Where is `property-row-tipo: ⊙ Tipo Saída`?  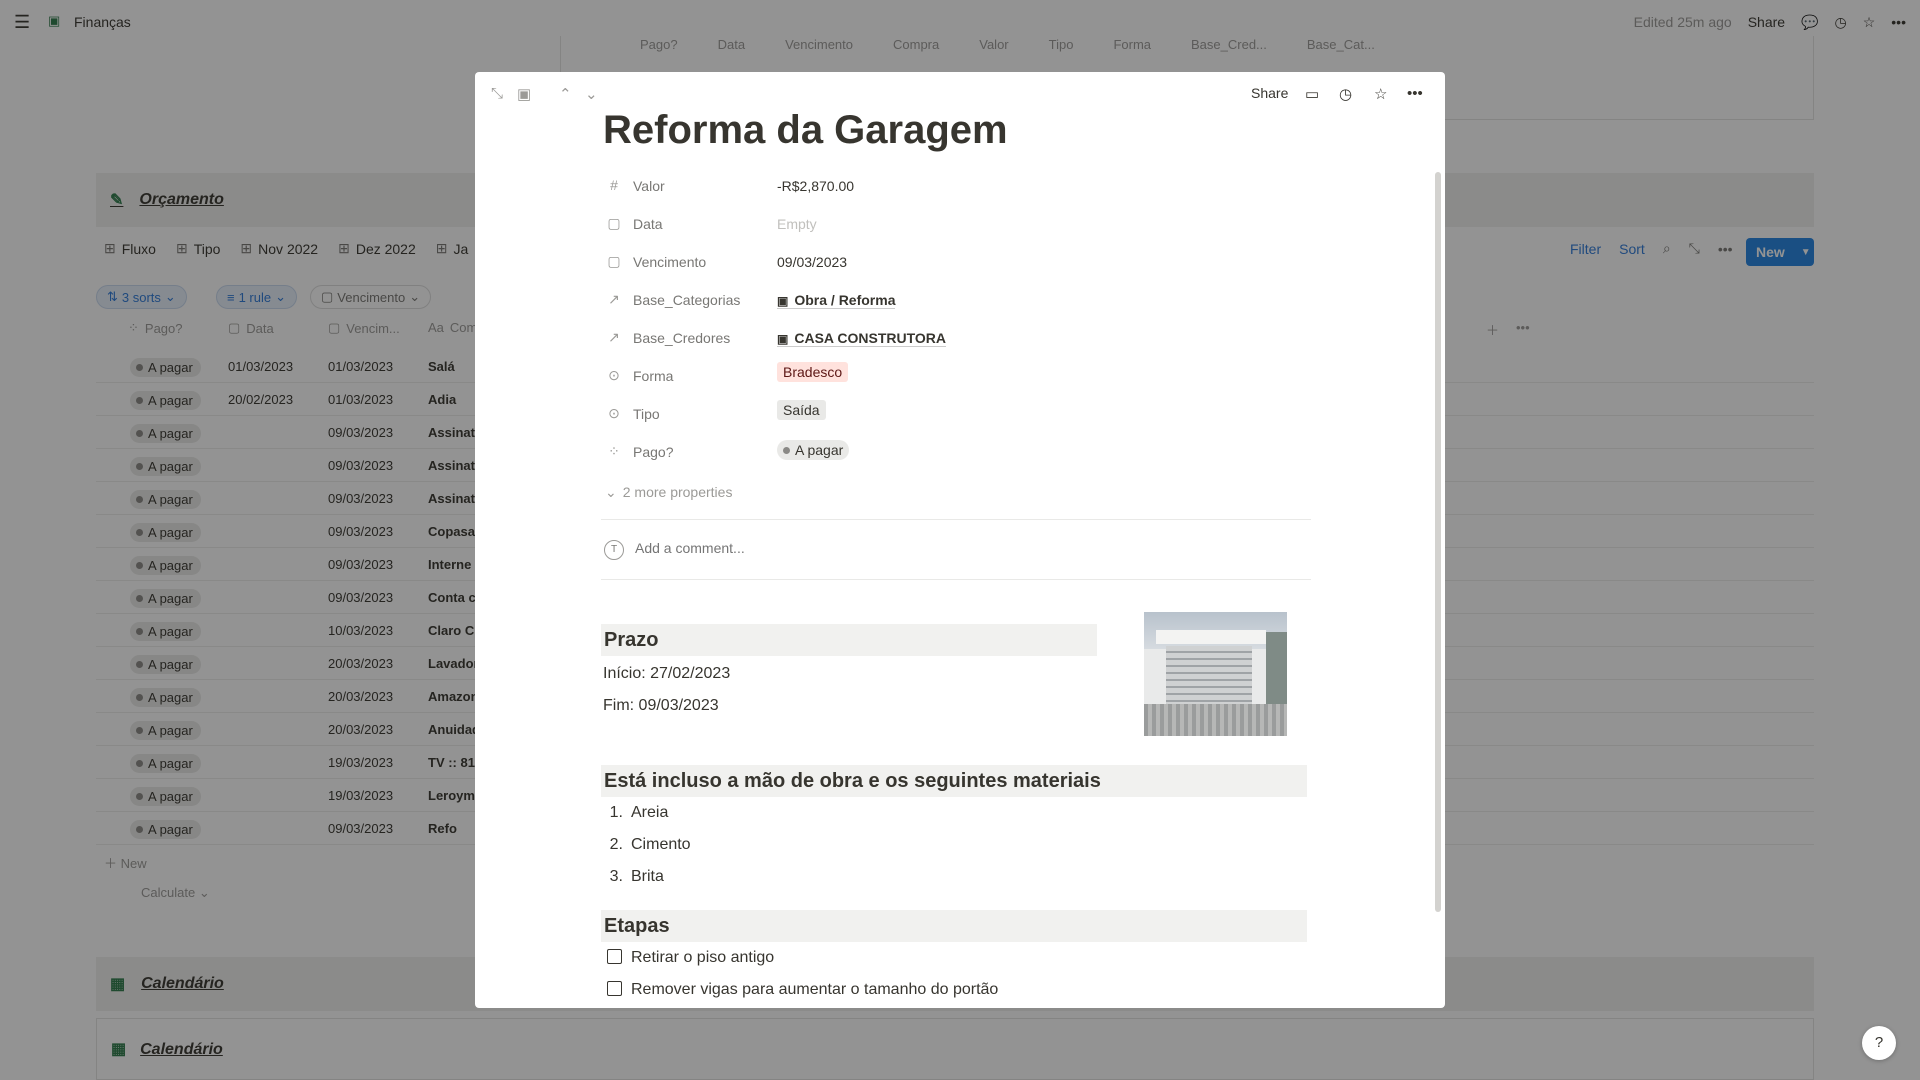
property-row-tipo: ⊙ Tipo Saída is located at coordinates (965, 415).